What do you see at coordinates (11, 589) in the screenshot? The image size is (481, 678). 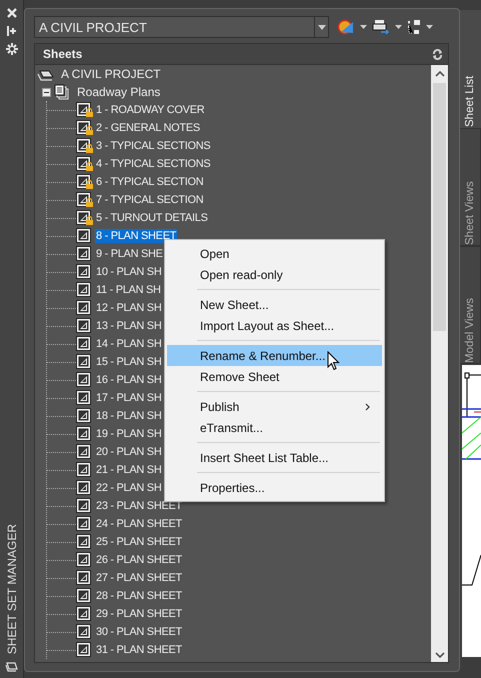 I see `palette-title: SHEET SET MANAGER` at bounding box center [11, 589].